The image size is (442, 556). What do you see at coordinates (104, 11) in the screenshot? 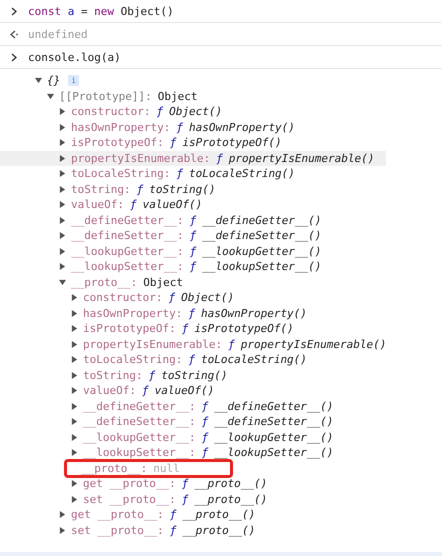
I see `code-token: new` at bounding box center [104, 11].